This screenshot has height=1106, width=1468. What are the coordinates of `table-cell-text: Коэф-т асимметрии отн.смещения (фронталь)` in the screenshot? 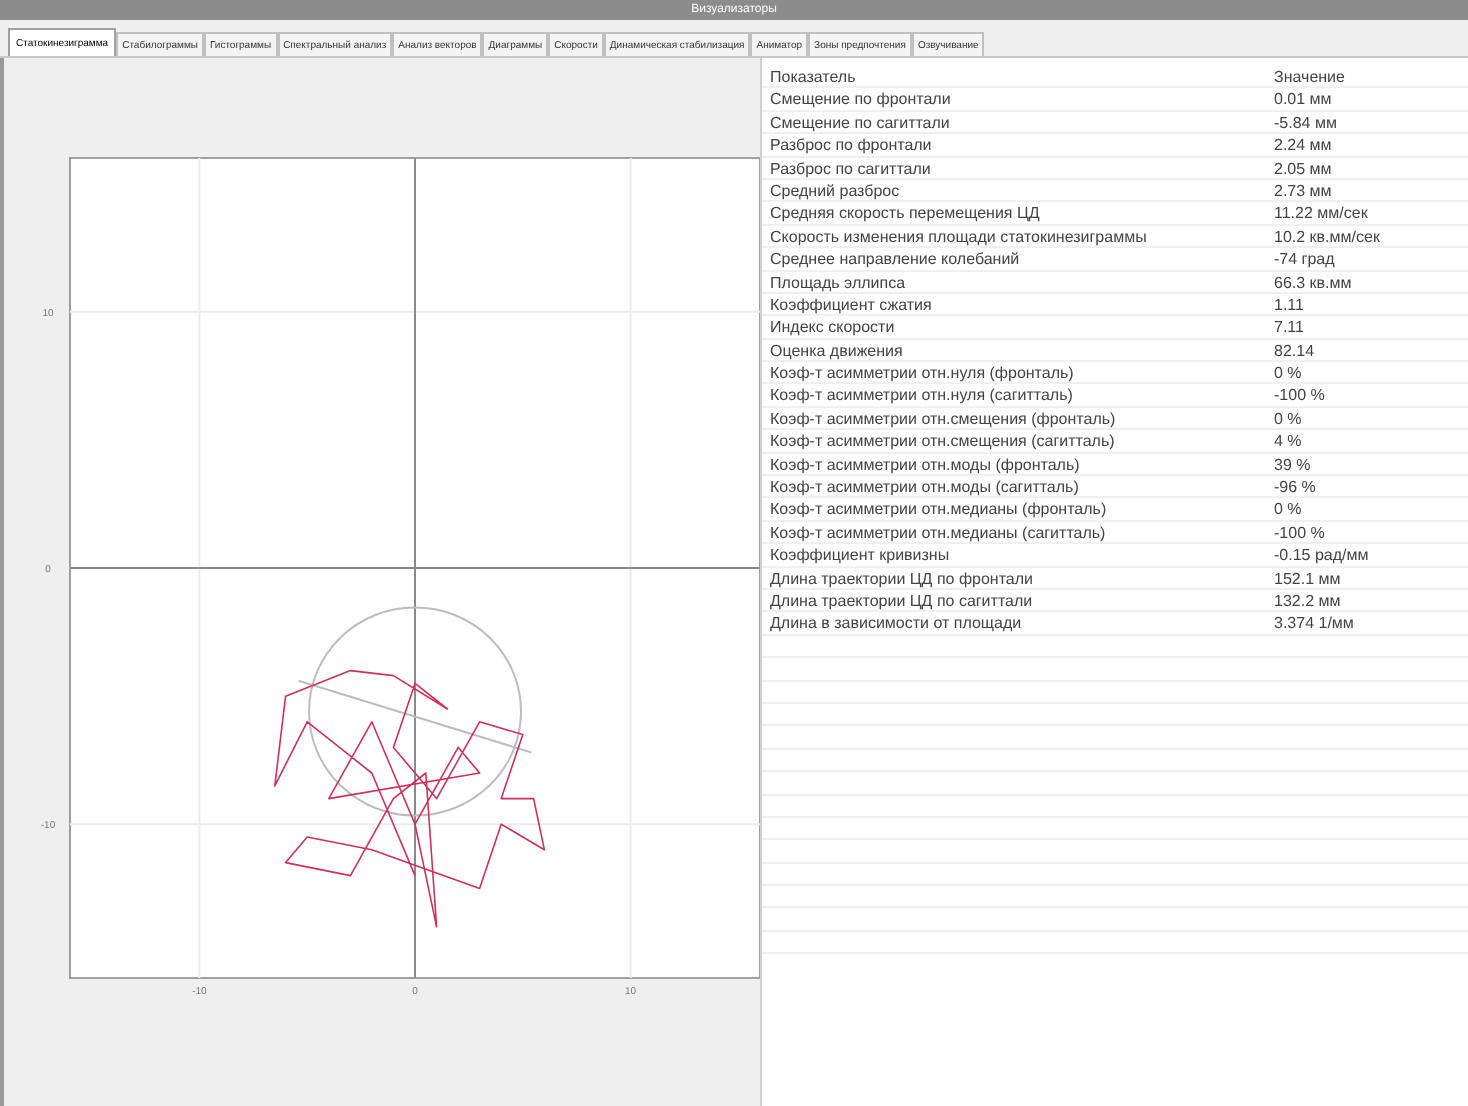 It's located at (943, 418).